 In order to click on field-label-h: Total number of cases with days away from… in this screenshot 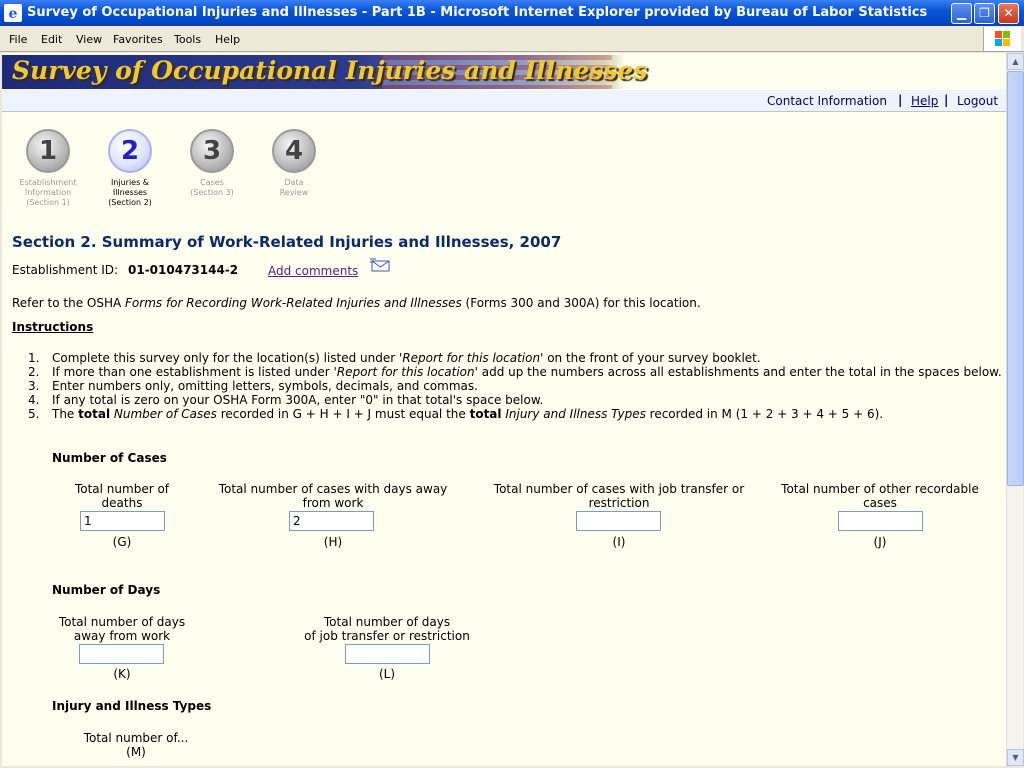, I will do `click(333, 496)`.